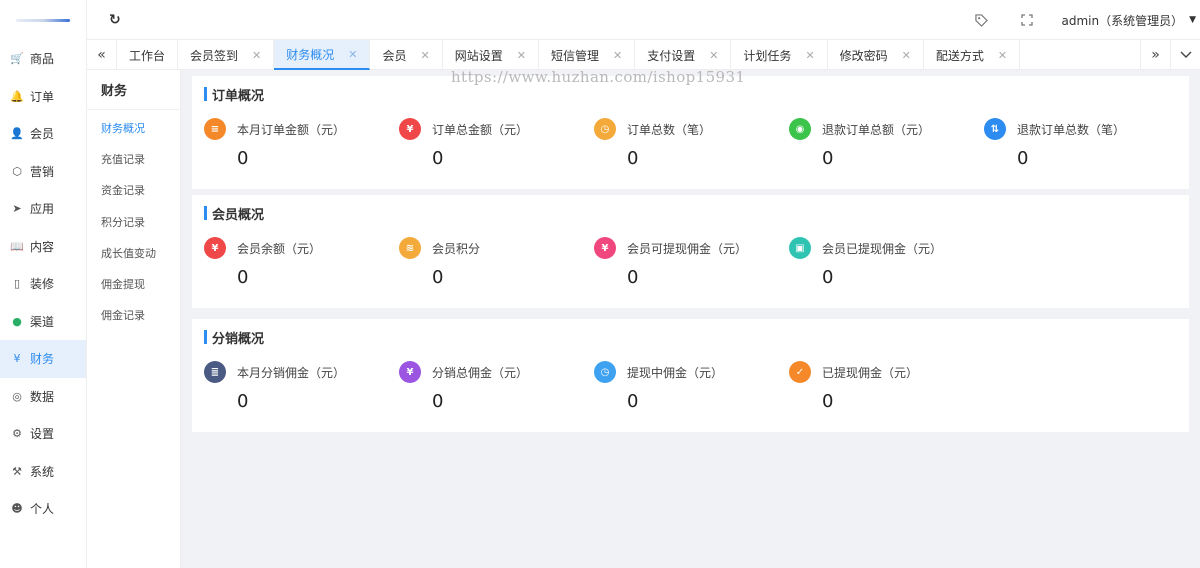 Image resolution: width=1200 pixels, height=568 pixels. What do you see at coordinates (234, 95) in the screenshot?
I see `panel-title: 订单概况` at bounding box center [234, 95].